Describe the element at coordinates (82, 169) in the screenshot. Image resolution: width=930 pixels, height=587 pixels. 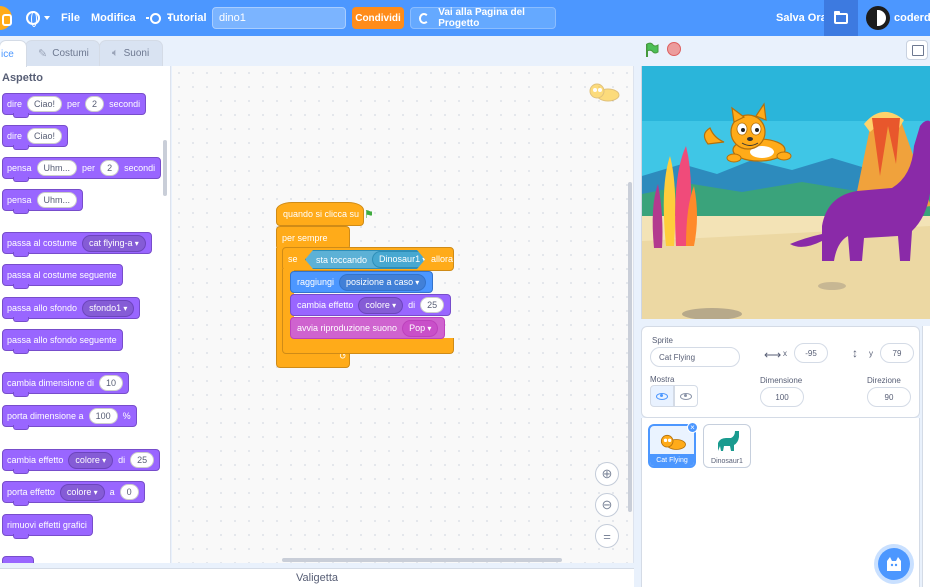
I see `block-think-for-secs: pensa Uhm... per 2 secondi` at that location.